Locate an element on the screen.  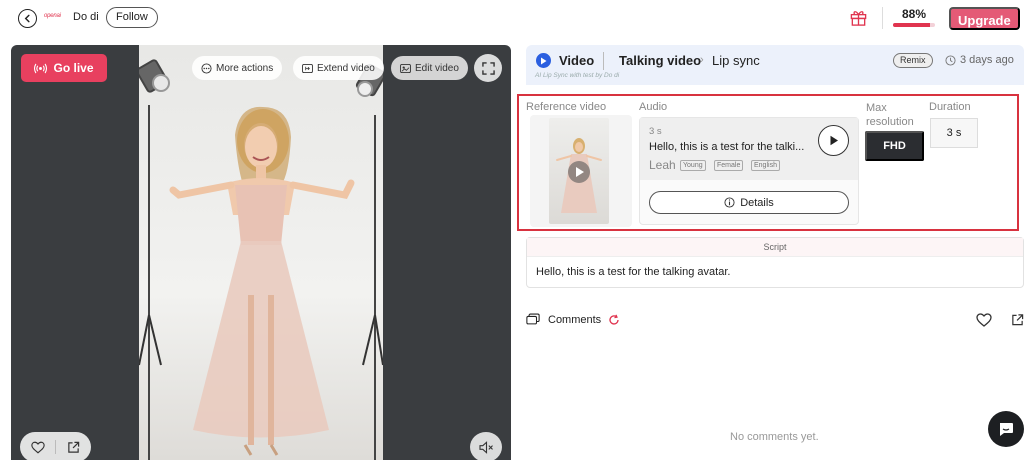
no-comments-text: No comments yet. is located at coordinates (774, 437).